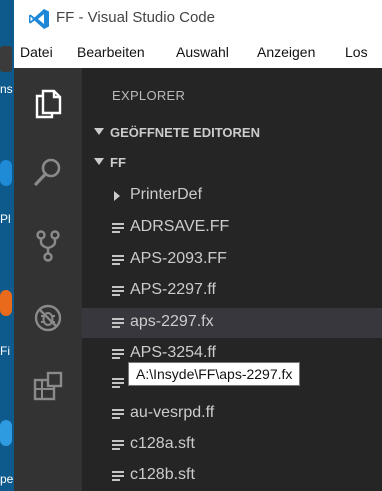 Image resolution: width=382 pixels, height=491 pixels. I want to click on search-activity-button, so click(48, 172).